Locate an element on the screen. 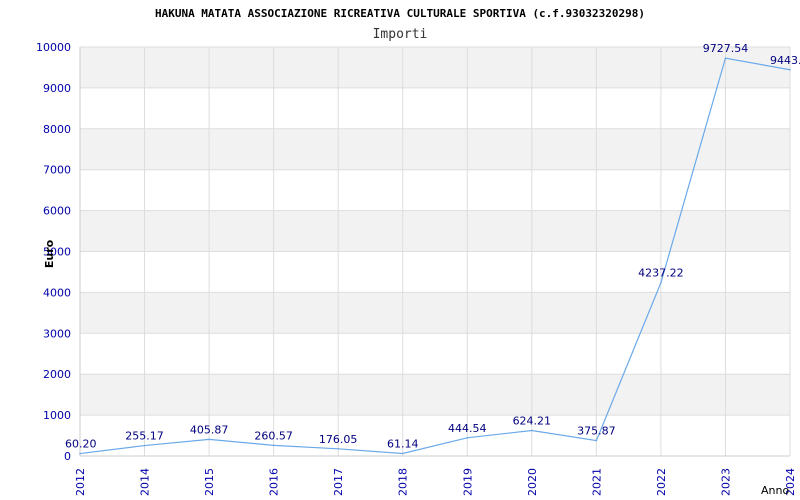 The height and width of the screenshot is (500, 800). x-tick-label: 2018 is located at coordinates (403, 482).